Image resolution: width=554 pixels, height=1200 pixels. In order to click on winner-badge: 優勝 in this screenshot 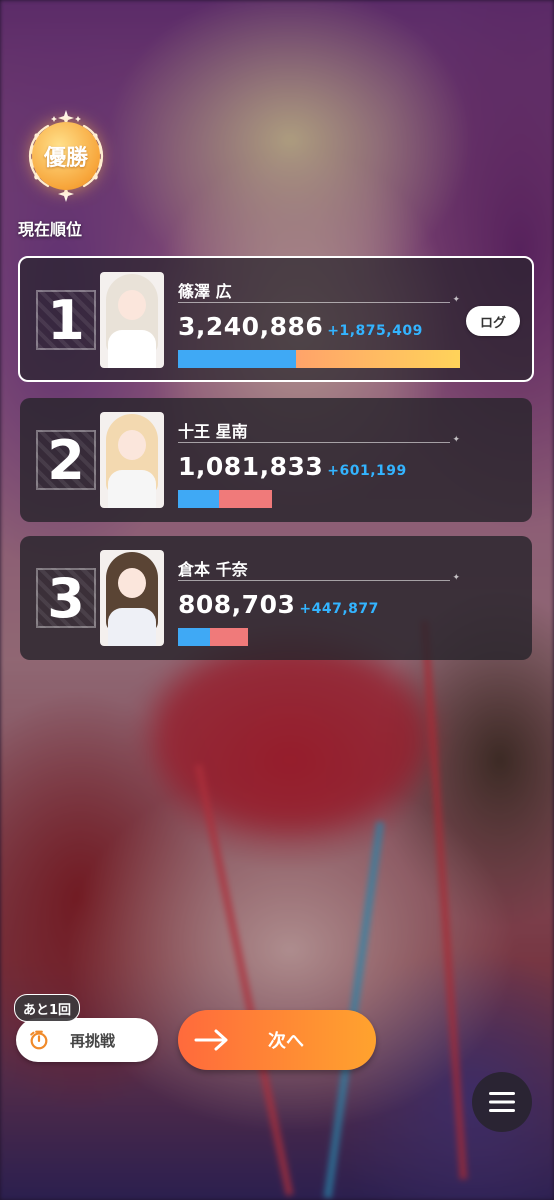, I will do `click(66, 156)`.